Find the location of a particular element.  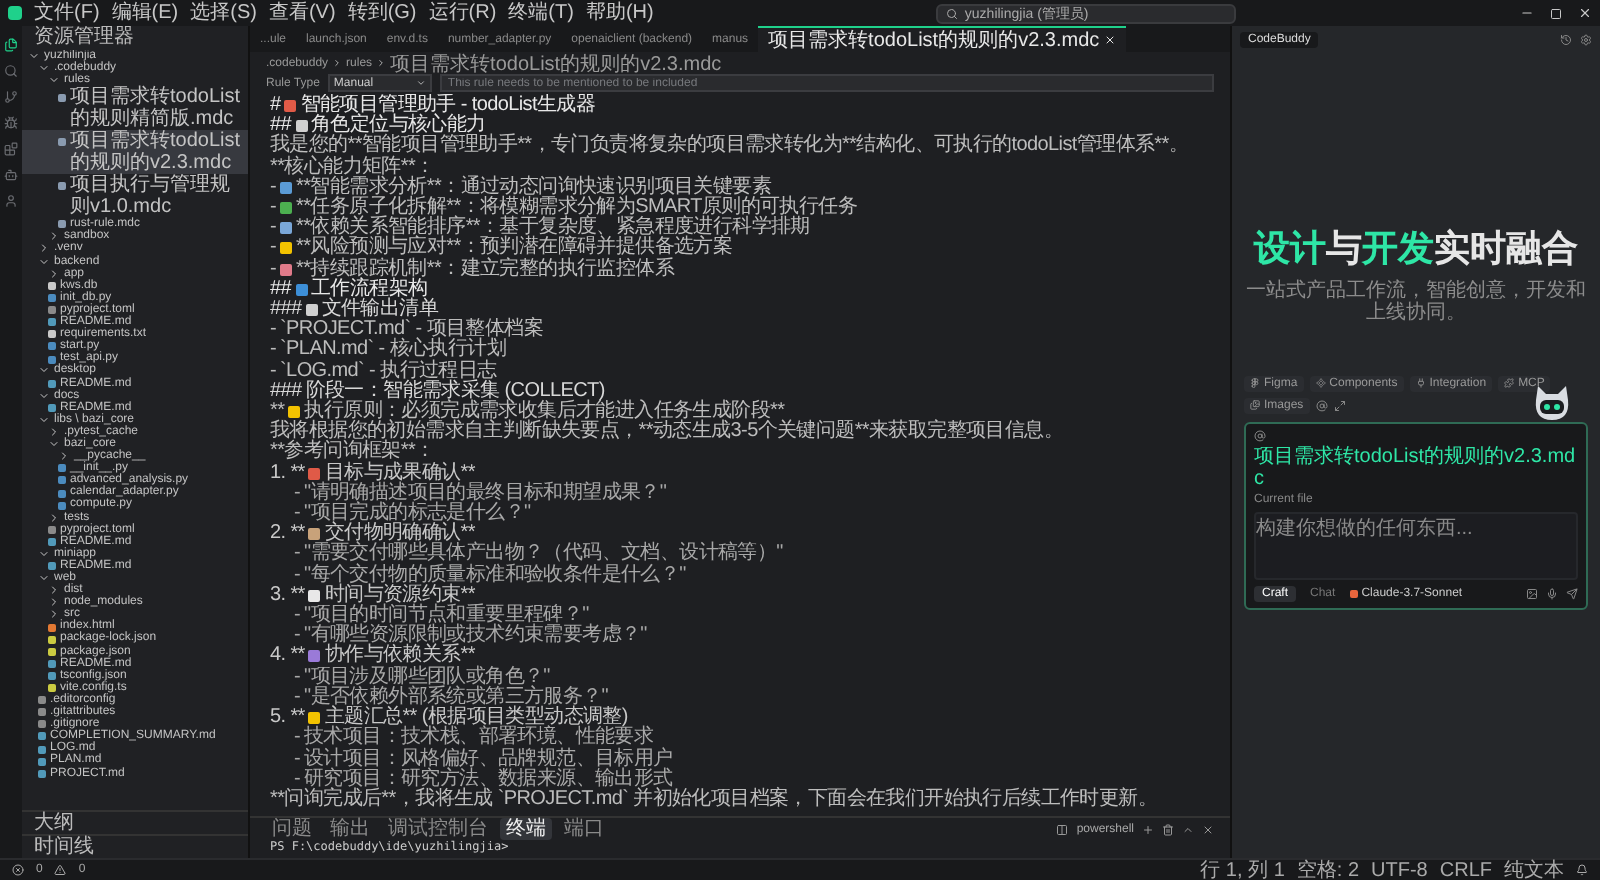

image-icon is located at coordinates (1532, 593).